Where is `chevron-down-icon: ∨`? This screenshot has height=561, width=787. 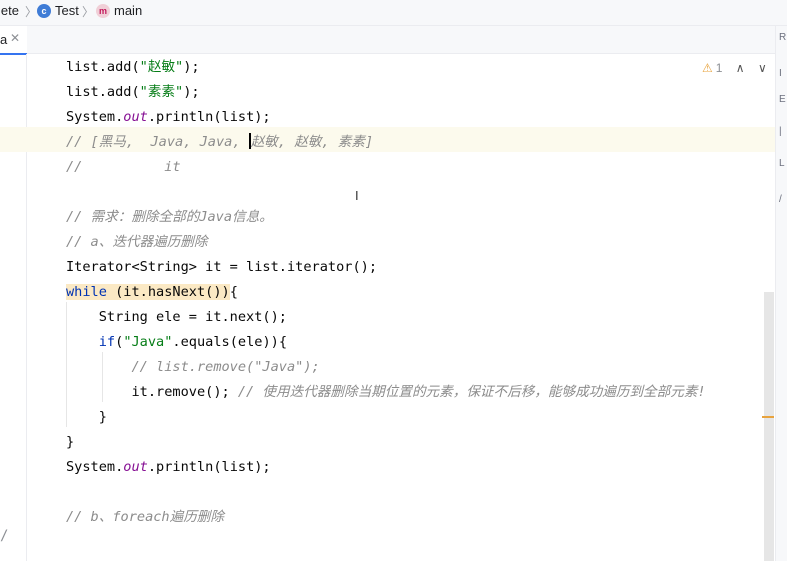
chevron-down-icon: ∨ is located at coordinates (762, 68).